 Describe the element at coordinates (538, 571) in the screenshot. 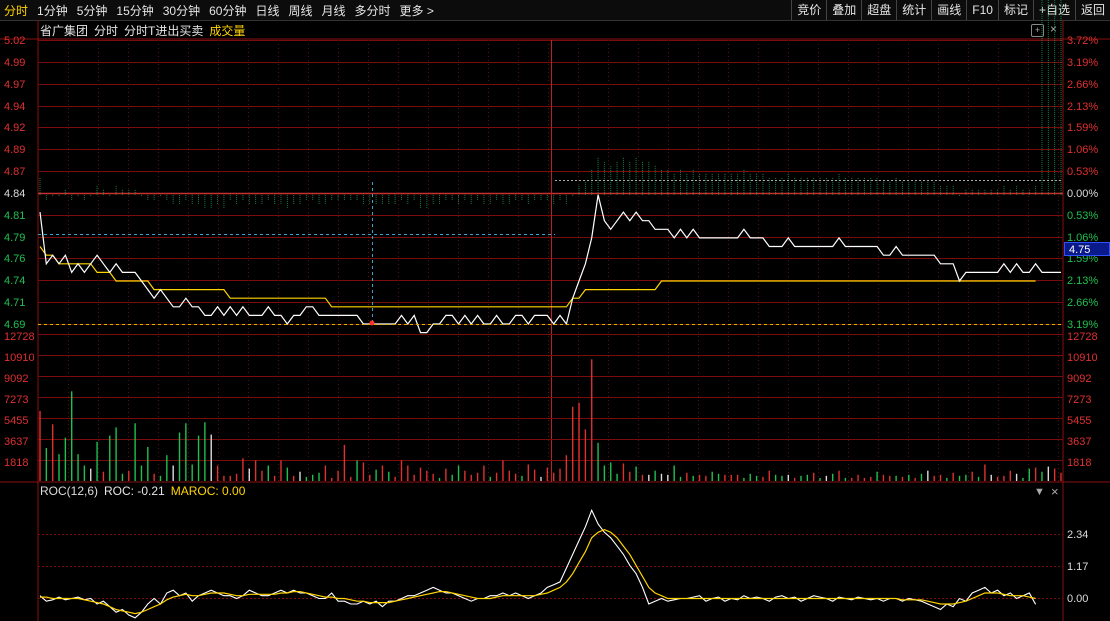

I see `maroc-line` at that location.